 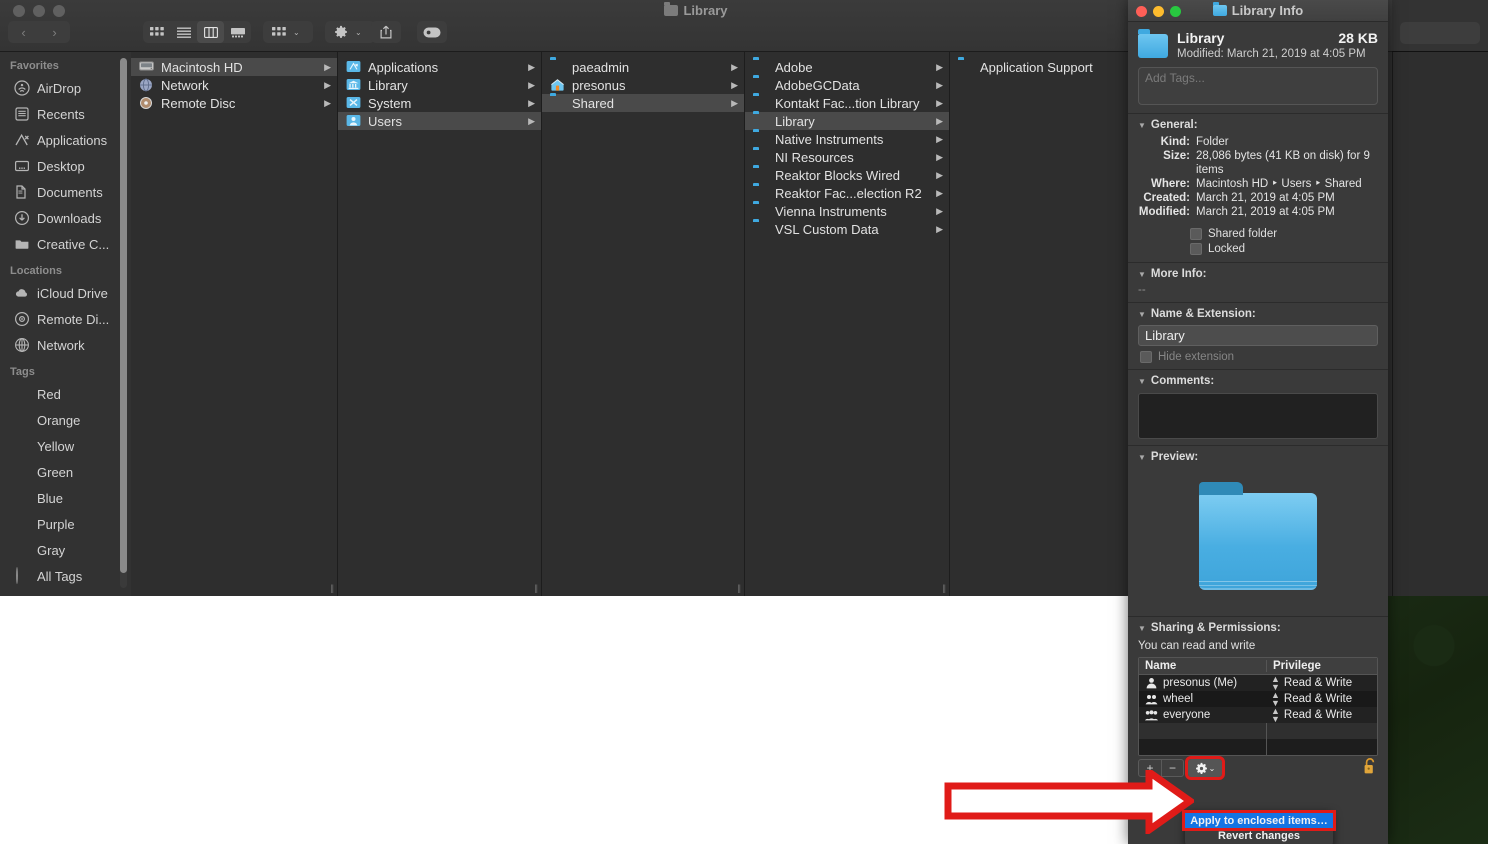 I want to click on sidebar-item-icloud-drive: iCloud Drive, so click(x=65, y=293).